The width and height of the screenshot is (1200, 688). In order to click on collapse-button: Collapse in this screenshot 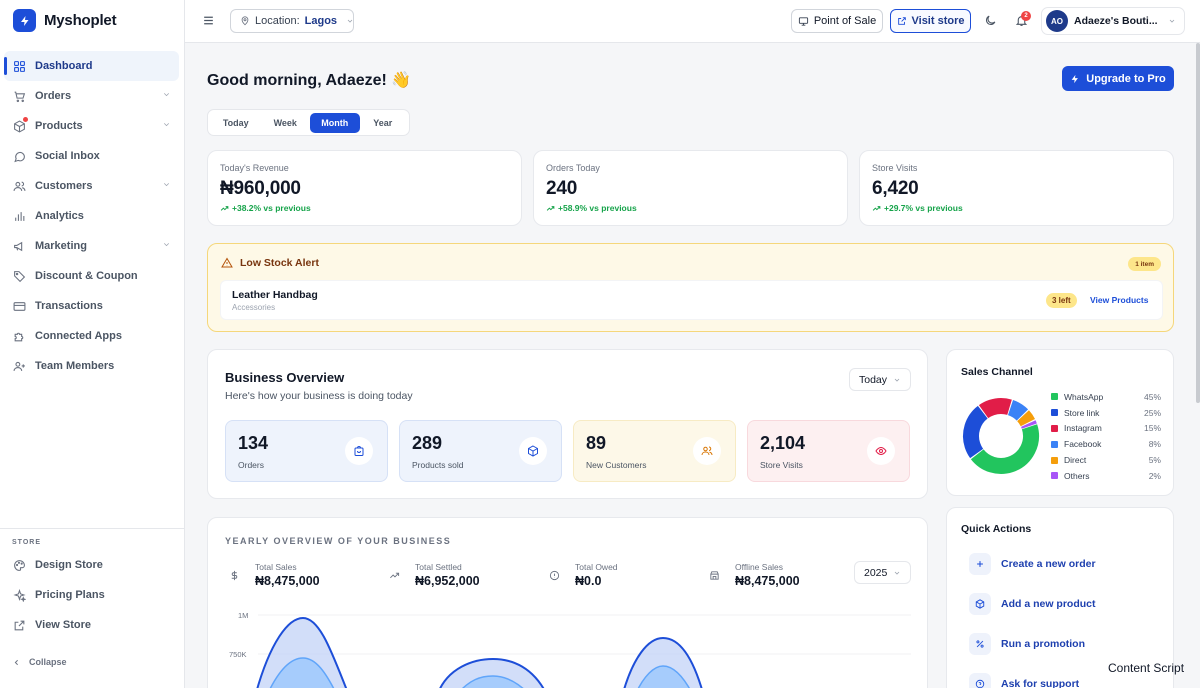, I will do `click(39, 662)`.